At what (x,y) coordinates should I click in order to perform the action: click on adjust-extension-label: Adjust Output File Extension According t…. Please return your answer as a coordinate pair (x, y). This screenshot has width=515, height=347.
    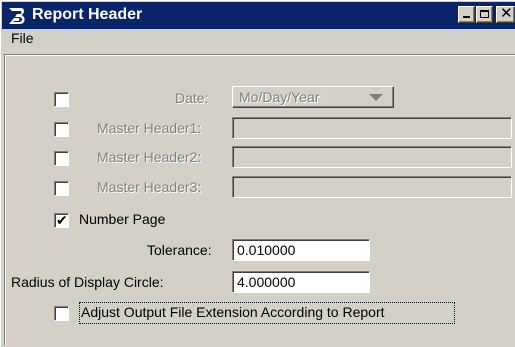
    Looking at the image, I should click on (233, 312).